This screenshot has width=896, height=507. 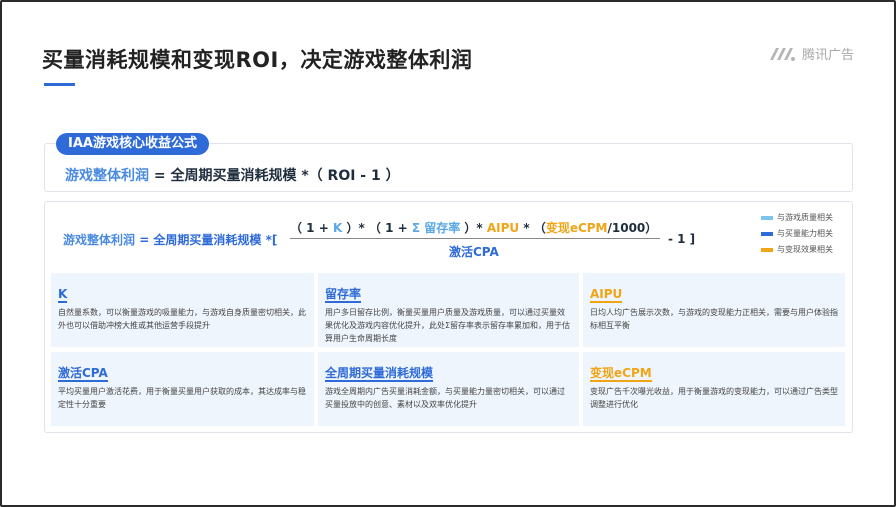 I want to click on numer-retention: Σ 留存率, so click(x=436, y=228).